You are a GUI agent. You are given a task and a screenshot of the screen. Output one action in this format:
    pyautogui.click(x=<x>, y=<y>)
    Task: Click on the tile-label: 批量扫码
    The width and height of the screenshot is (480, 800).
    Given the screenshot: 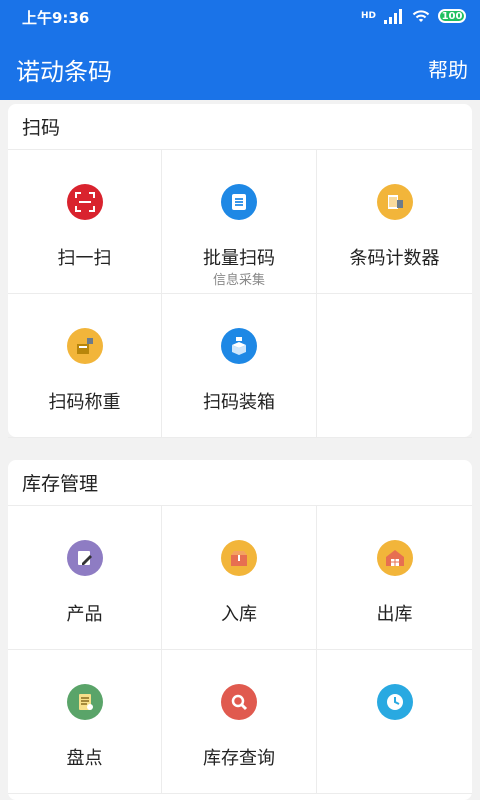 What is the action you would take?
    pyautogui.click(x=239, y=258)
    